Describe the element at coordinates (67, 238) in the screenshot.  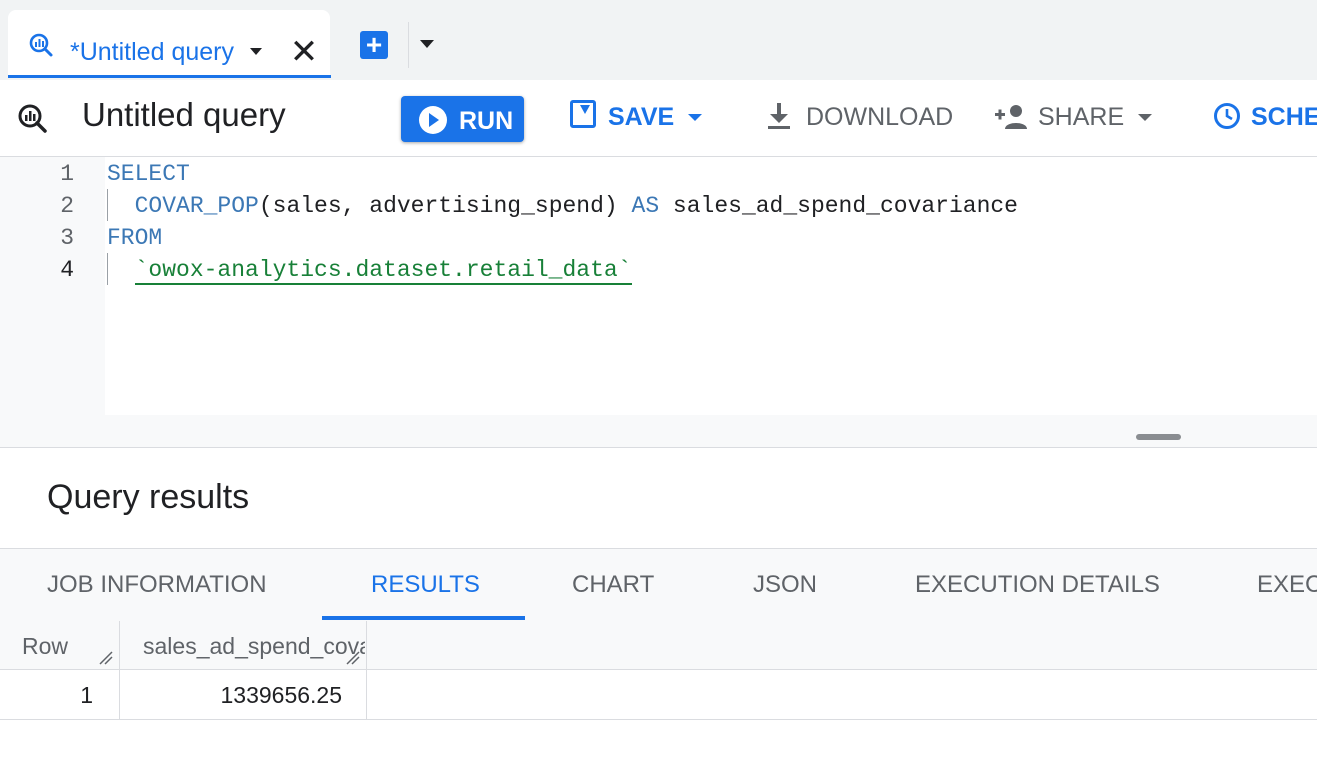
I see `line-number: 3` at that location.